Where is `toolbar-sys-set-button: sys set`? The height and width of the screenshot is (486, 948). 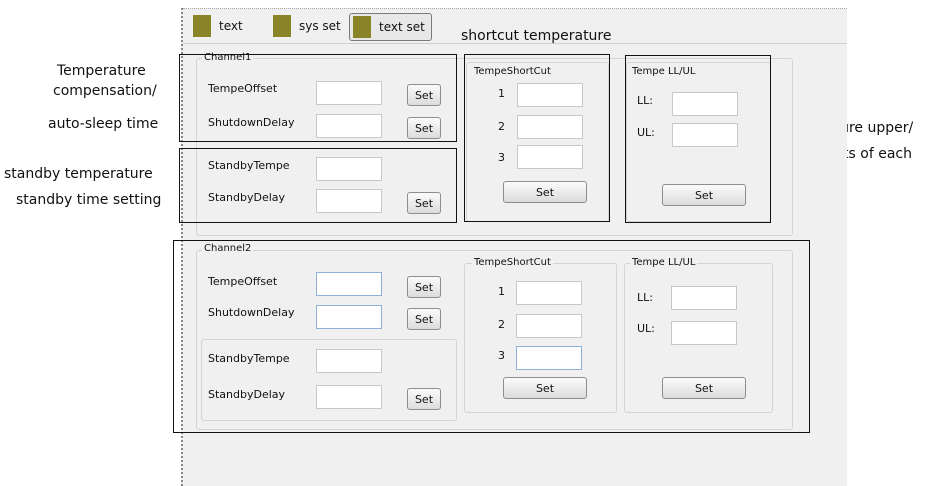 toolbar-sys-set-button: sys set is located at coordinates (307, 26).